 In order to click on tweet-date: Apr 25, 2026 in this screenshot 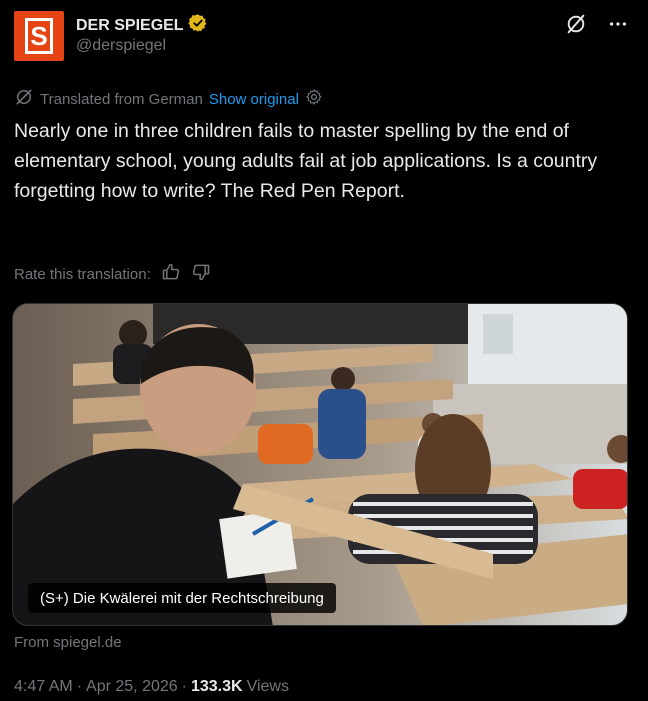, I will do `click(132, 687)`.